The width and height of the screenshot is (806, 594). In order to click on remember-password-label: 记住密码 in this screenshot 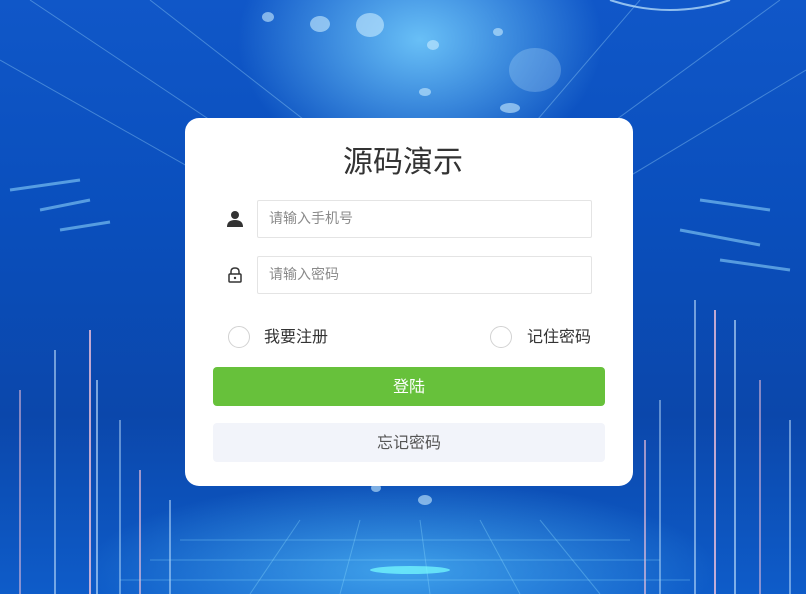, I will do `click(559, 337)`.